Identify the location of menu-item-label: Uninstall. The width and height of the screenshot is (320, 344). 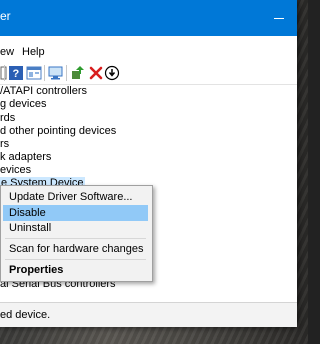
(30, 228).